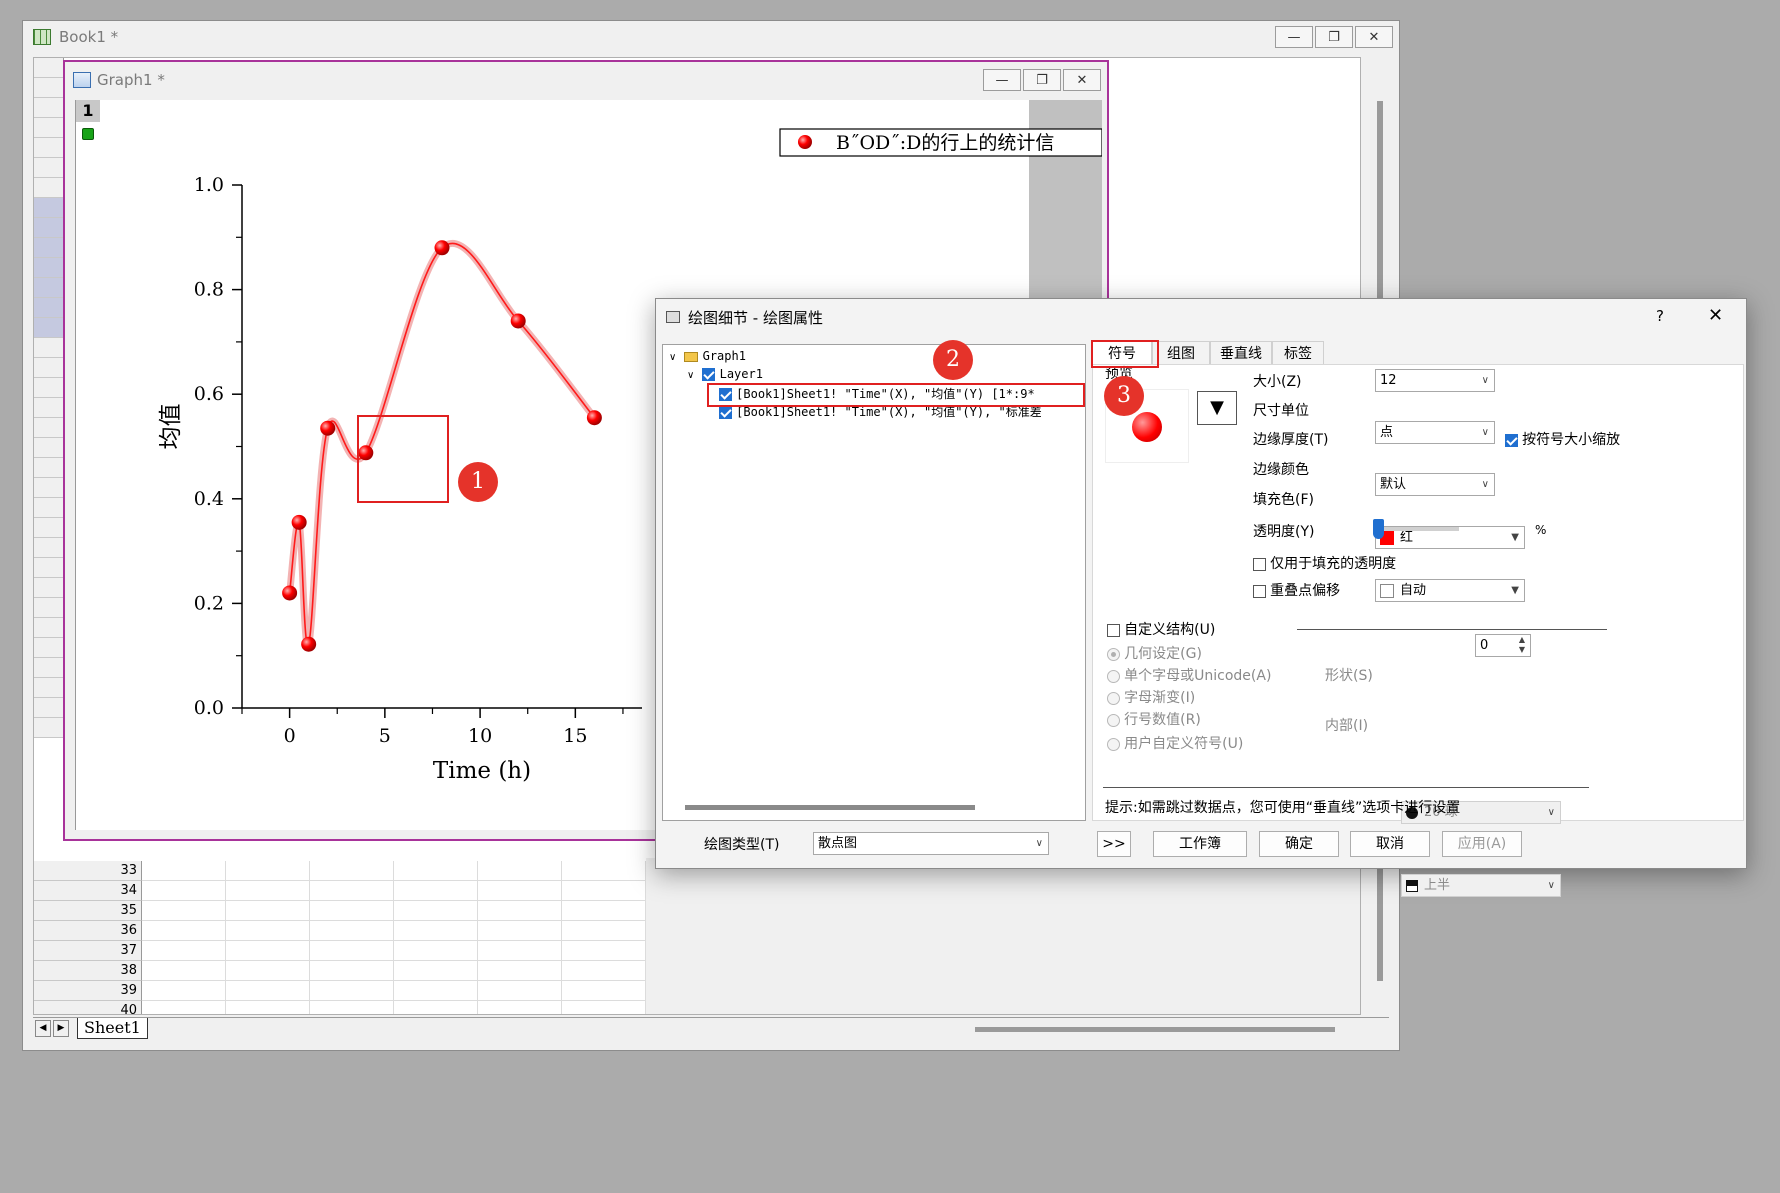  I want to click on graph-close-button: ✕, so click(1082, 80).